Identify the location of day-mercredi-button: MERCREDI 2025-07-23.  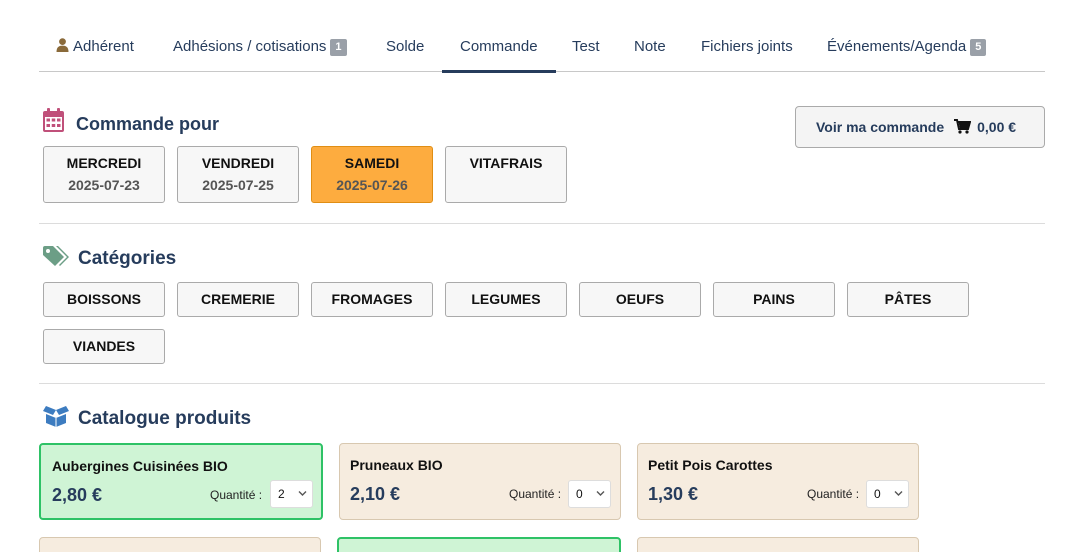
(104, 174).